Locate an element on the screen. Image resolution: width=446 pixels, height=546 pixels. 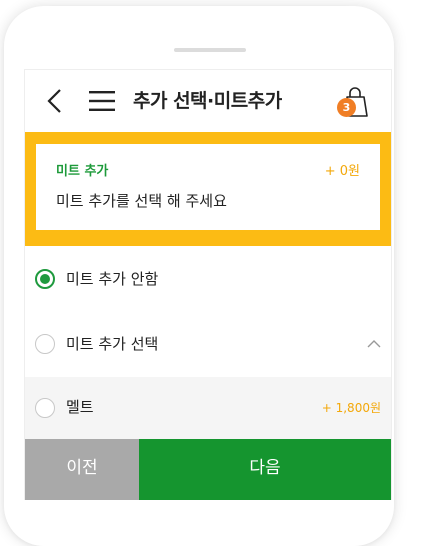
sub-option-label: 멜트 is located at coordinates (80, 407).